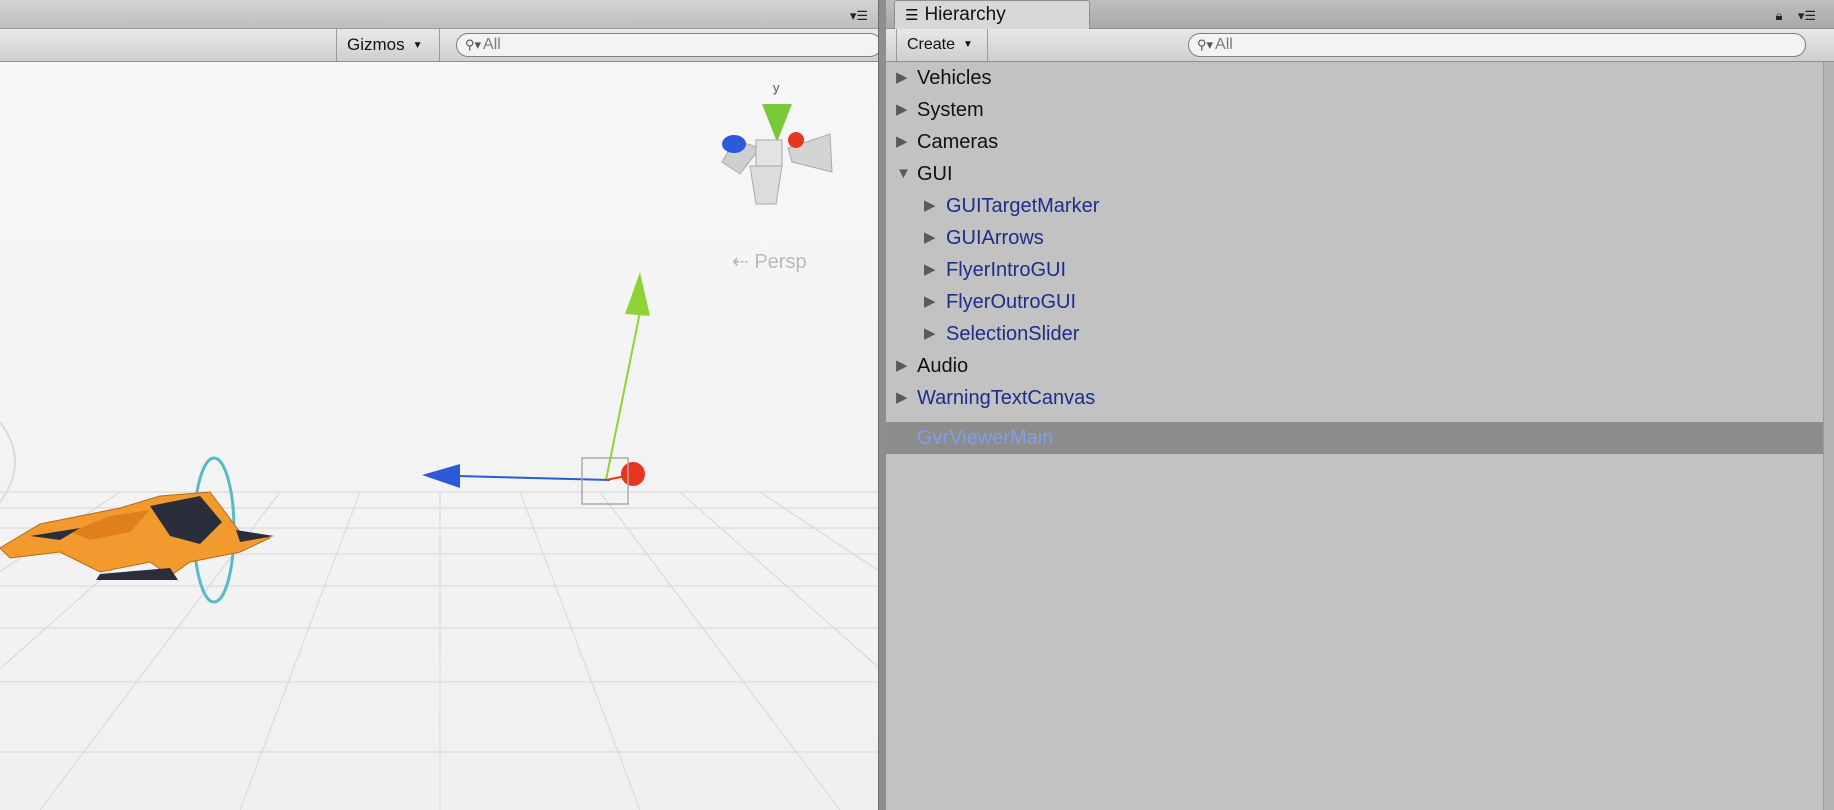 This screenshot has width=1834, height=810. What do you see at coordinates (492, 44) in the screenshot?
I see `scene-search-placeholder: All` at bounding box center [492, 44].